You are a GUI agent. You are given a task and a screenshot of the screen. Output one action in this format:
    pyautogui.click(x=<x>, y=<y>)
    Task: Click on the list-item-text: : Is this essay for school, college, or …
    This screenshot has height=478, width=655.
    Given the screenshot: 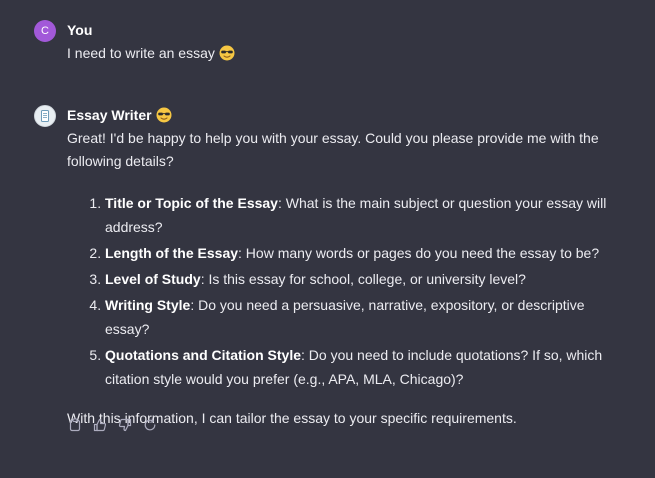 What is the action you would take?
    pyautogui.click(x=363, y=279)
    